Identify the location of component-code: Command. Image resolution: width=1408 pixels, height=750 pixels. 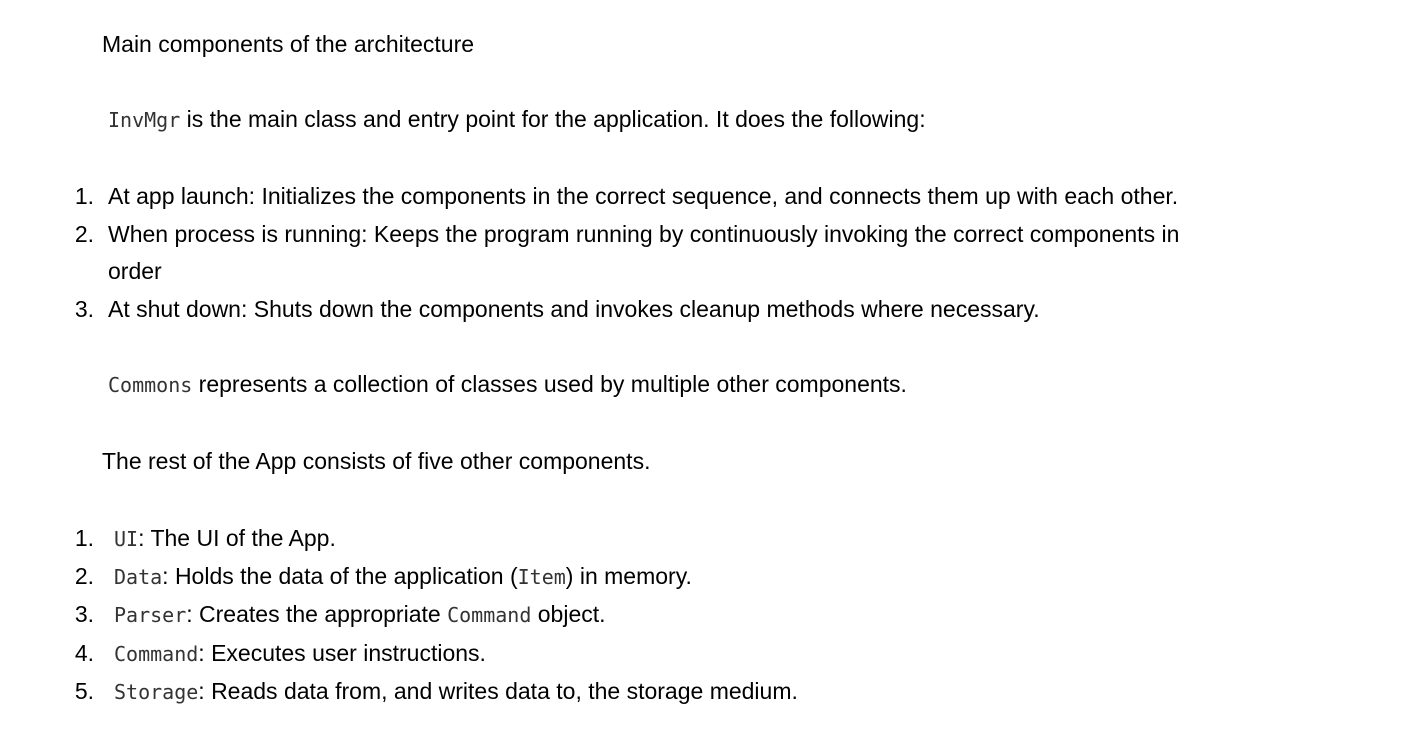
(156, 654).